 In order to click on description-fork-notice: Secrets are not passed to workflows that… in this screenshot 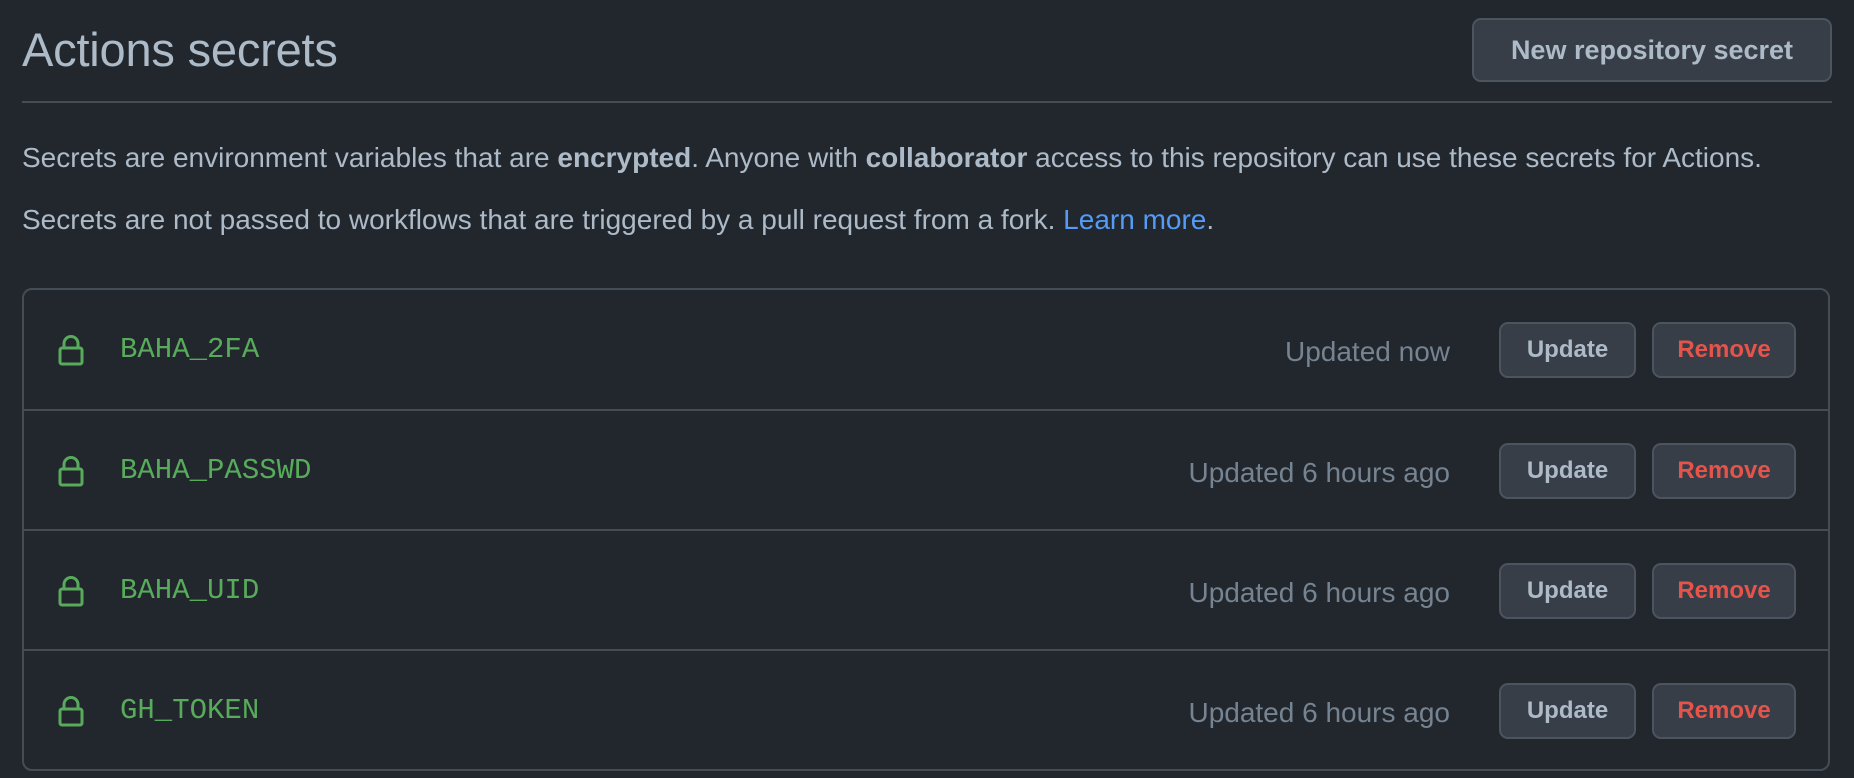, I will do `click(618, 220)`.